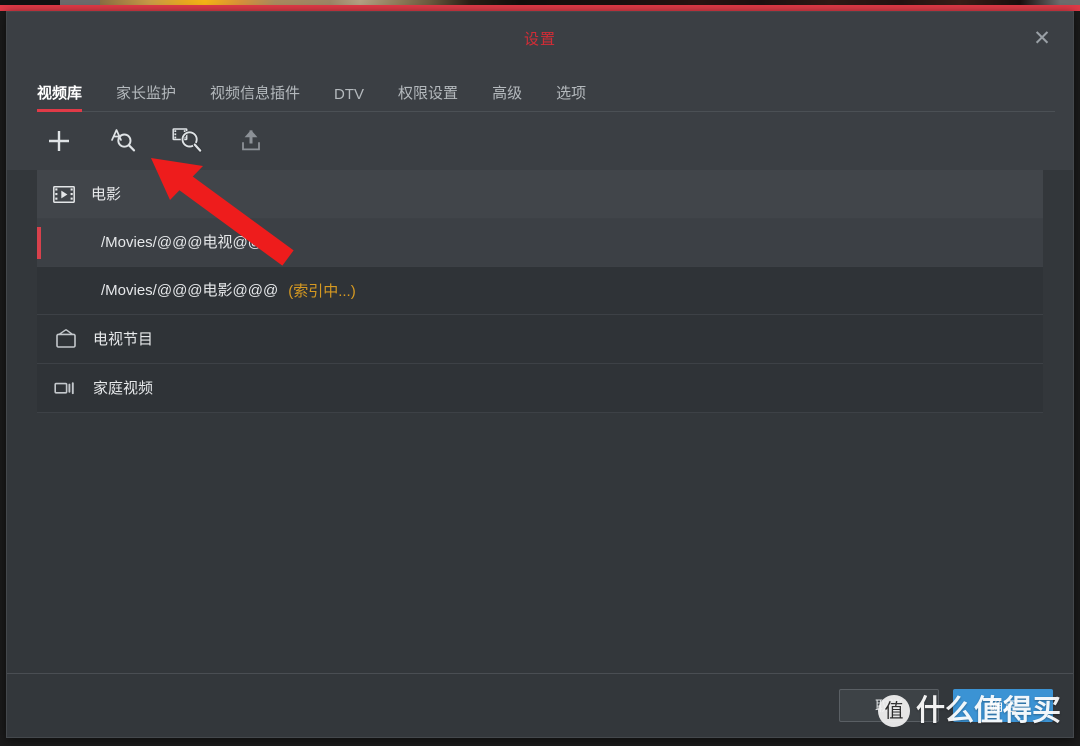 The width and height of the screenshot is (1080, 746). Describe the element at coordinates (106, 194) in the screenshot. I see `list-item-label: 电影` at that location.